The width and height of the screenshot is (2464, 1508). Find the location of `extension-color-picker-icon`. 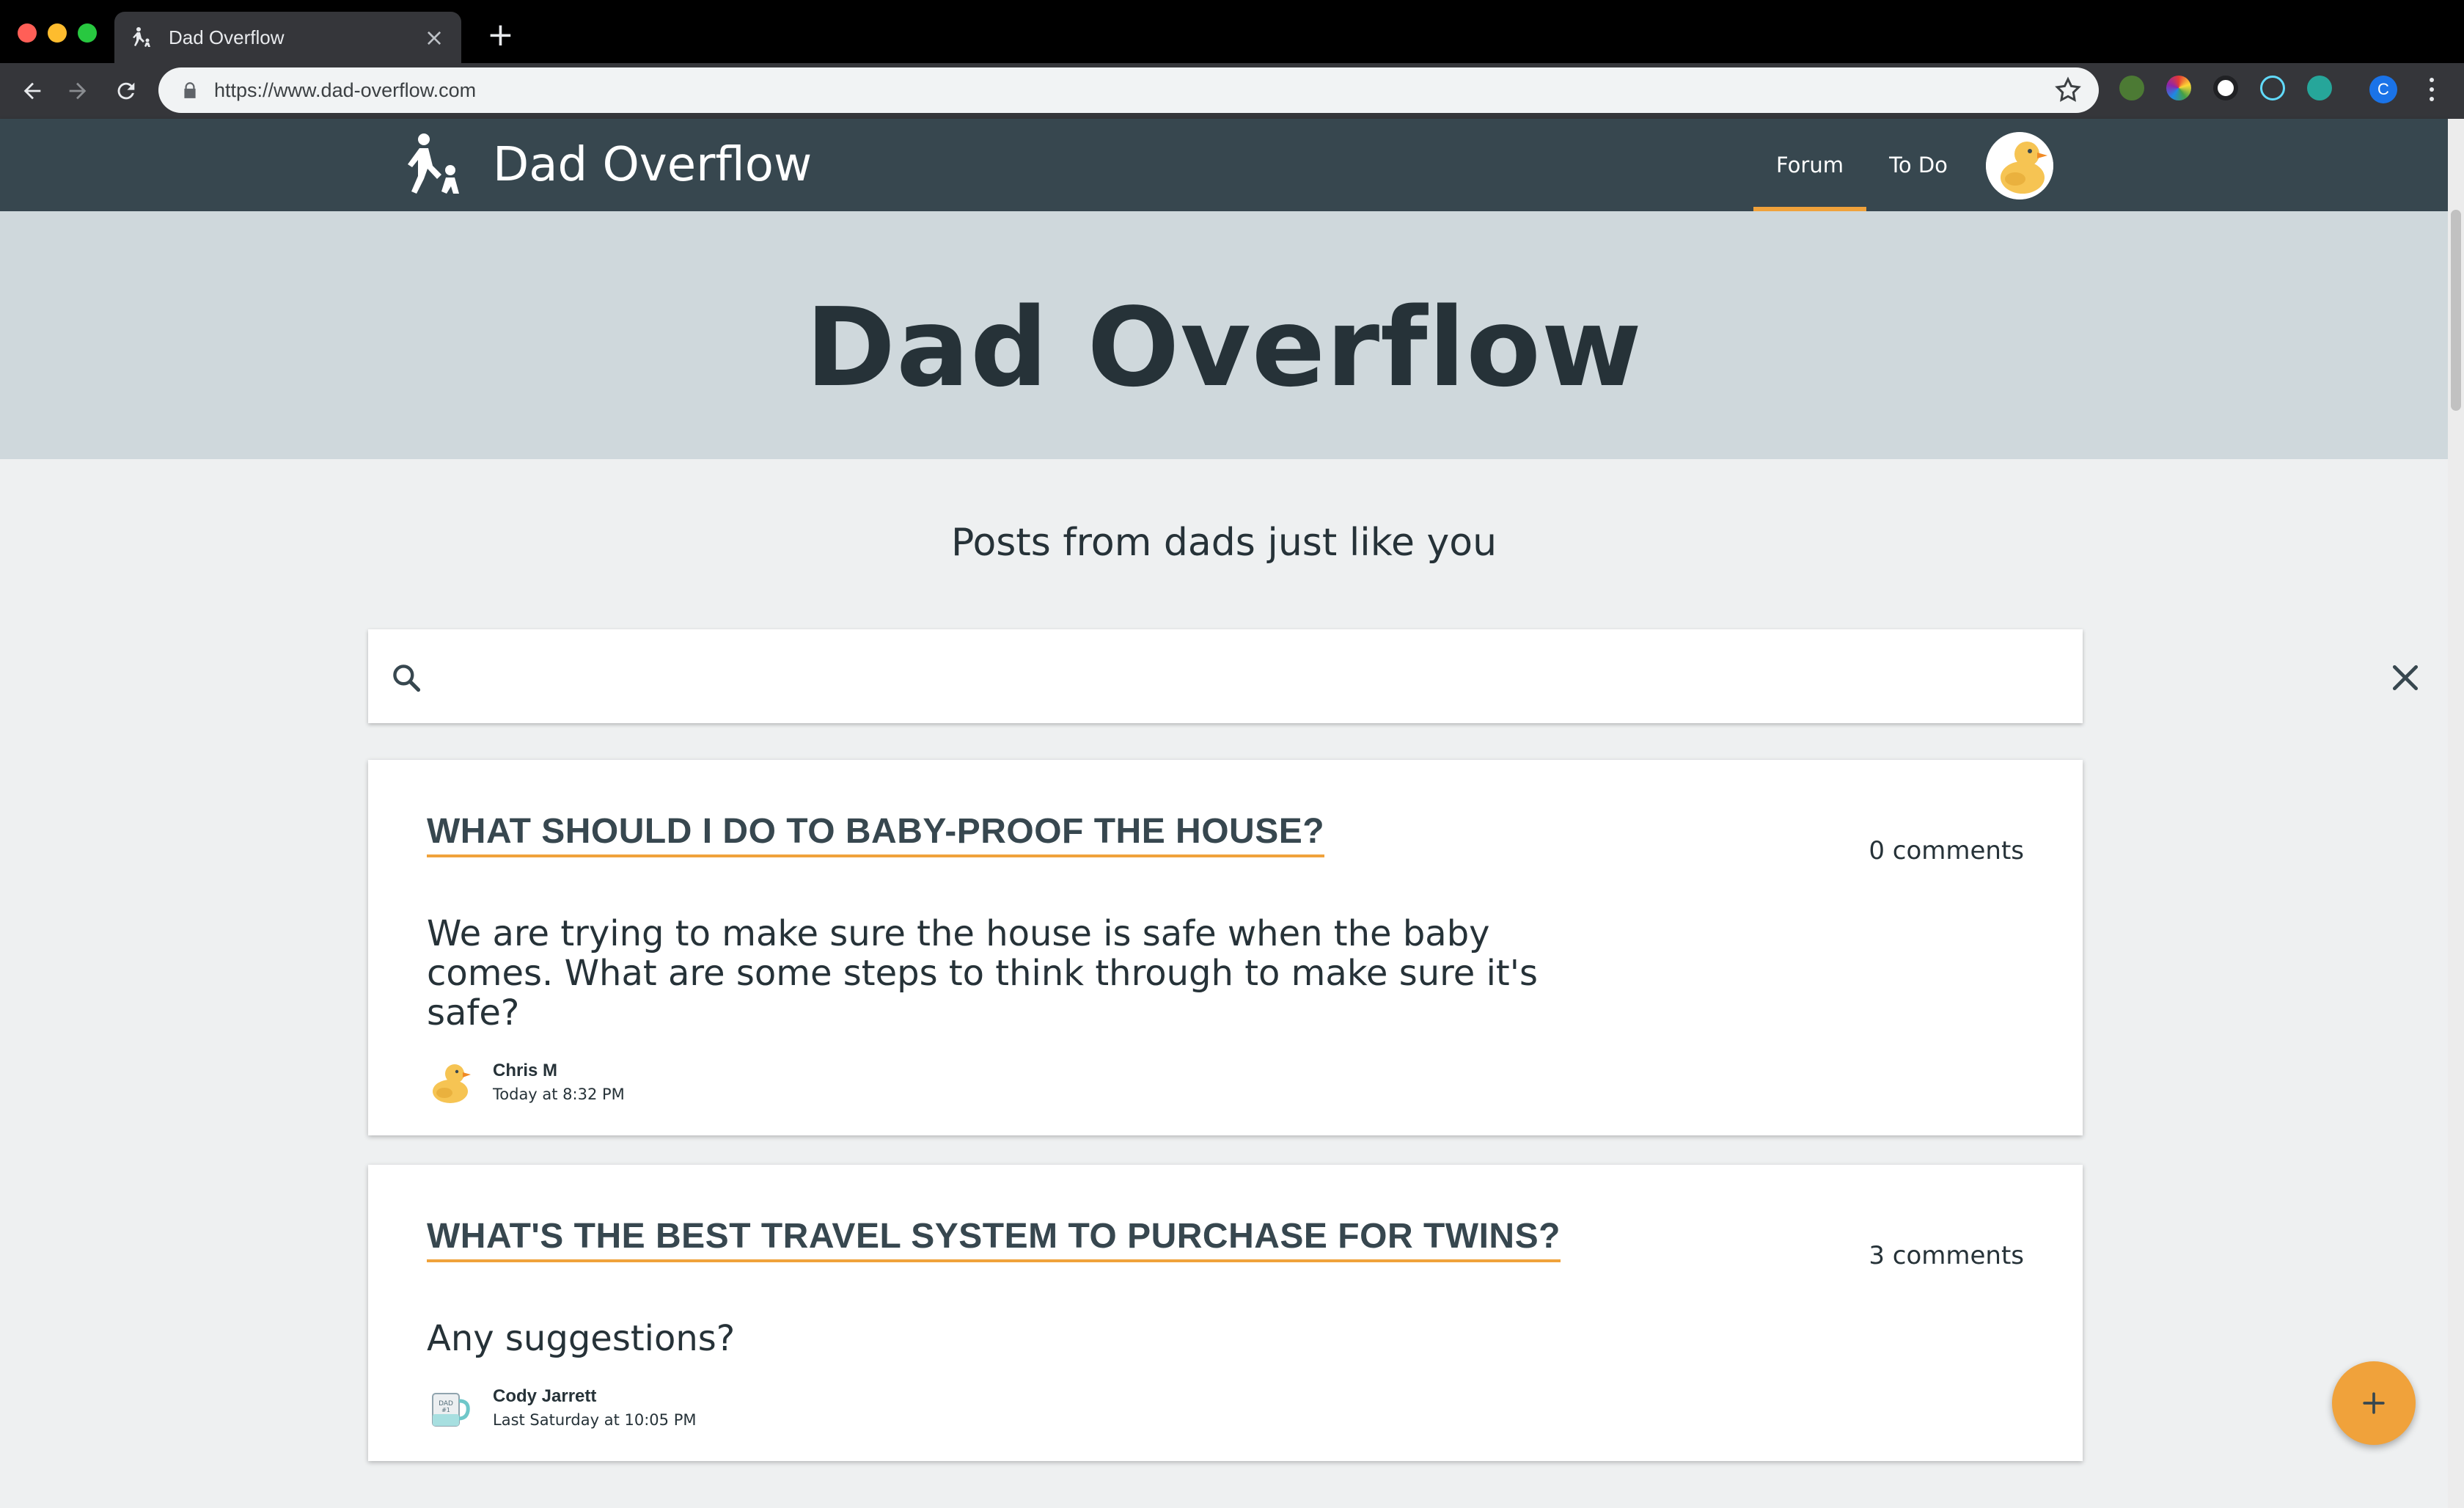

extension-color-picker-icon is located at coordinates (2178, 88).